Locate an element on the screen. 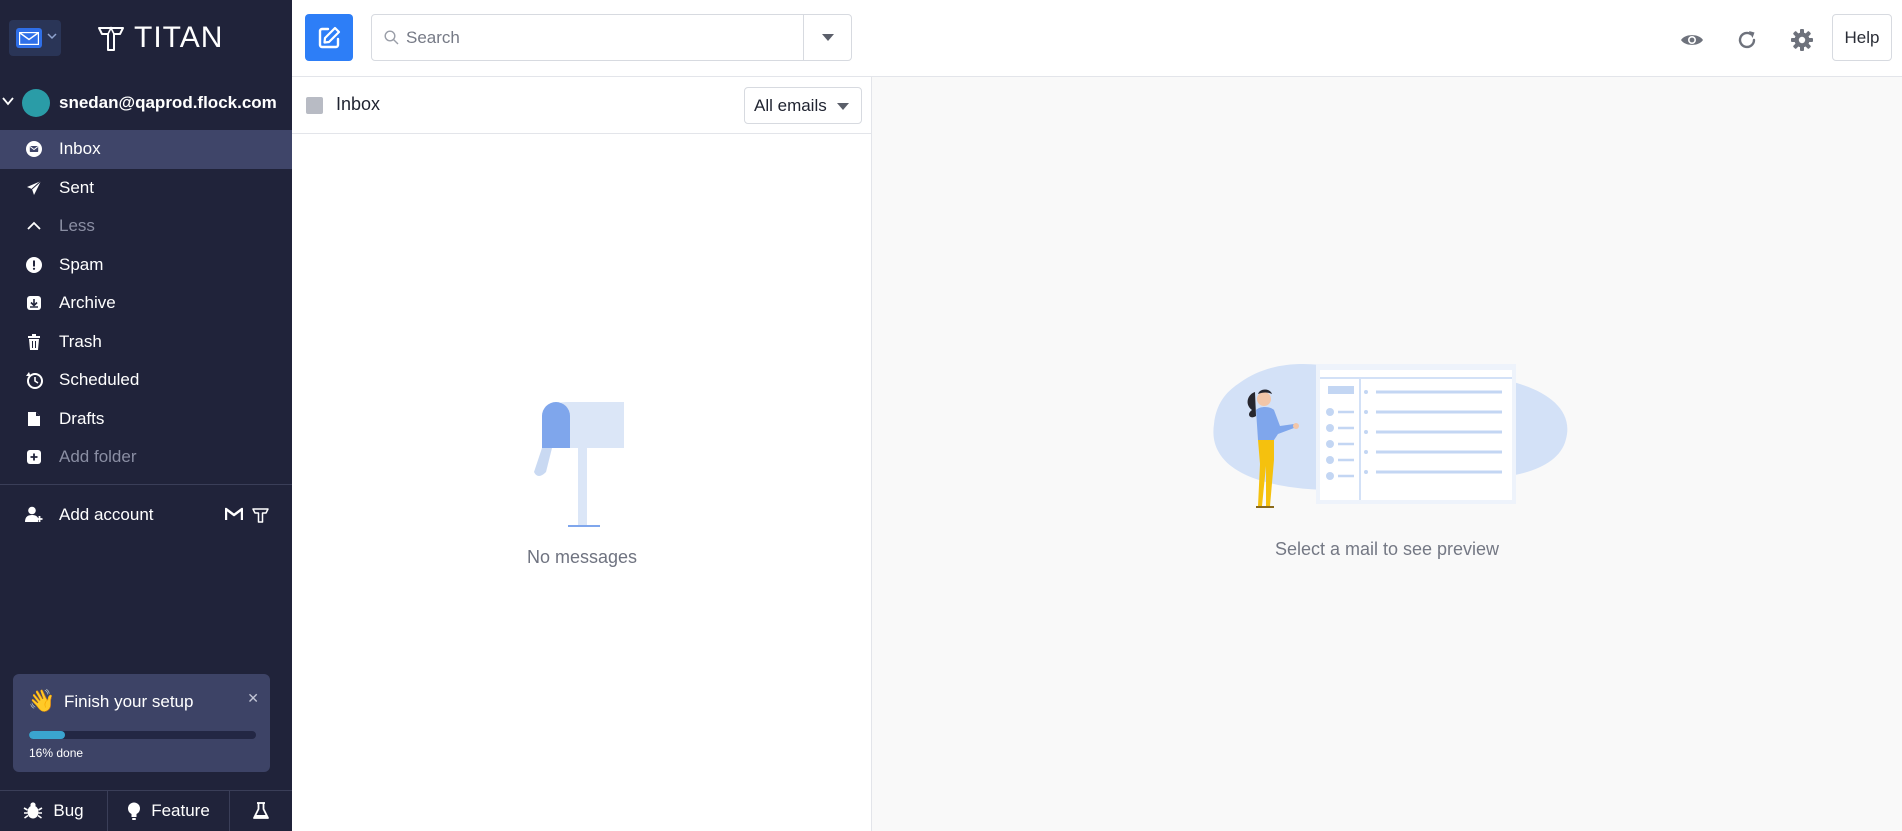 This screenshot has width=1902, height=831. email-filter-select: All emails is located at coordinates (803, 105).